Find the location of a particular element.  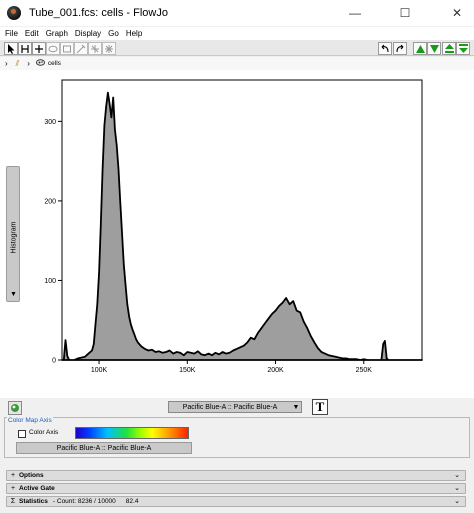

x-parameter-value: Pacific Blue-A :: Pacific Blue-A is located at coordinates (230, 407).